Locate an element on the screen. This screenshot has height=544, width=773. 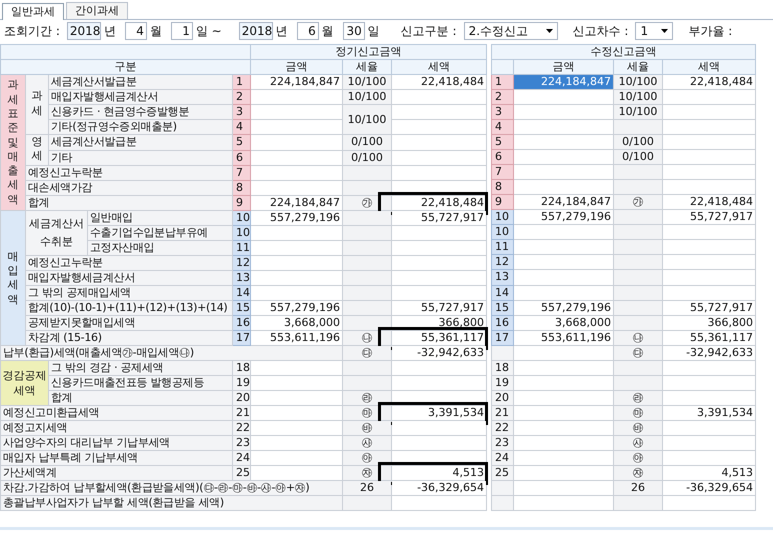
row-number: 25 is located at coordinates (503, 472).